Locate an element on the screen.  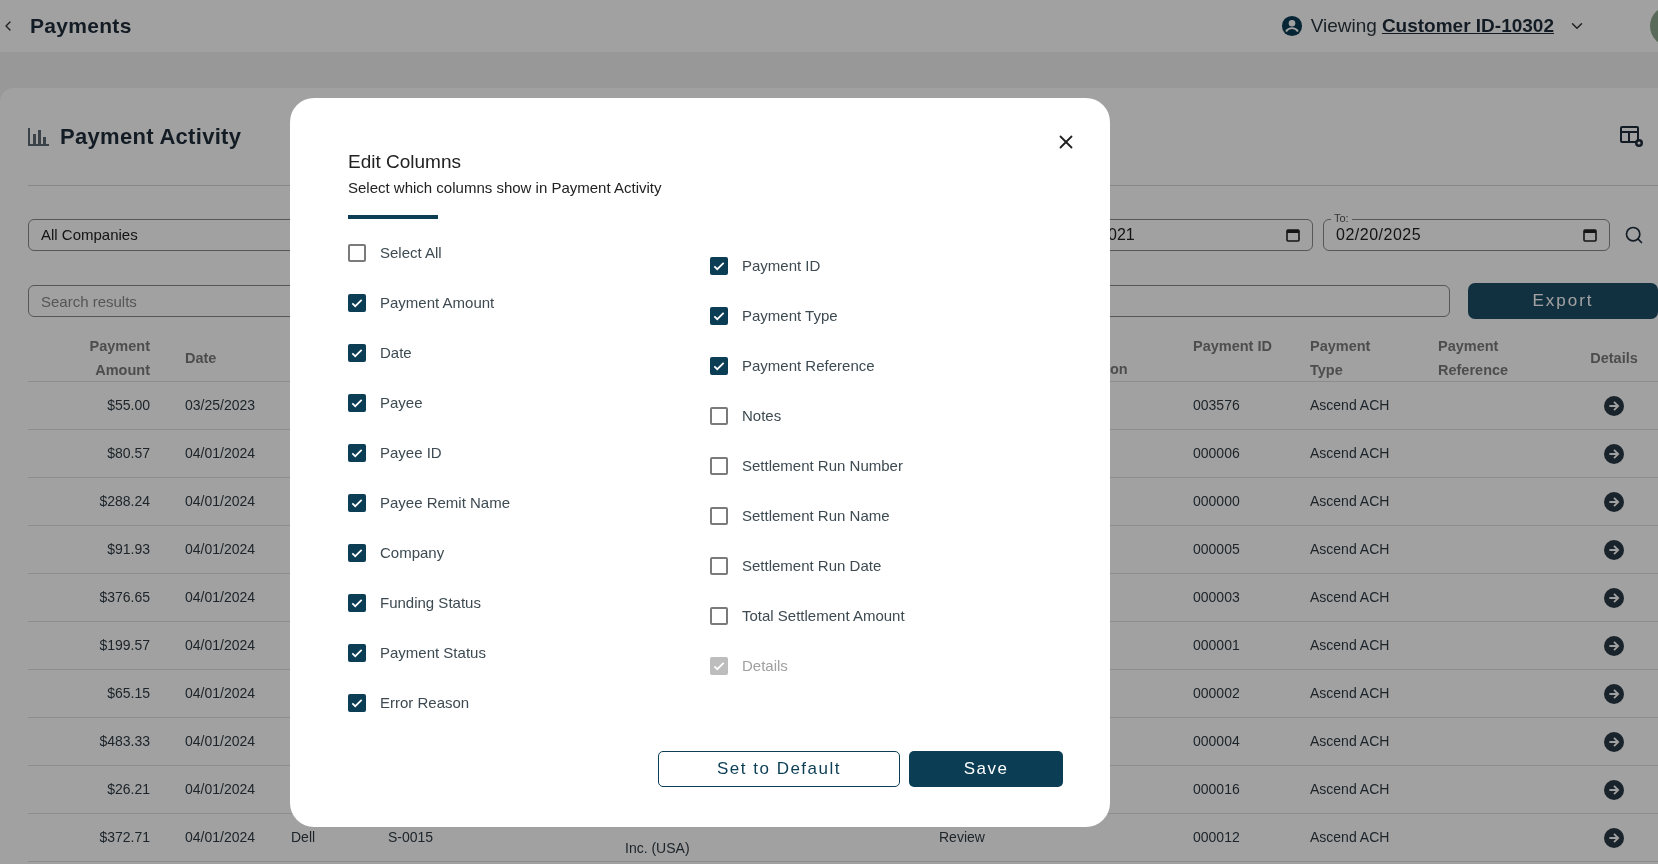
table-cell-text: $372.71 is located at coordinates (125, 837).